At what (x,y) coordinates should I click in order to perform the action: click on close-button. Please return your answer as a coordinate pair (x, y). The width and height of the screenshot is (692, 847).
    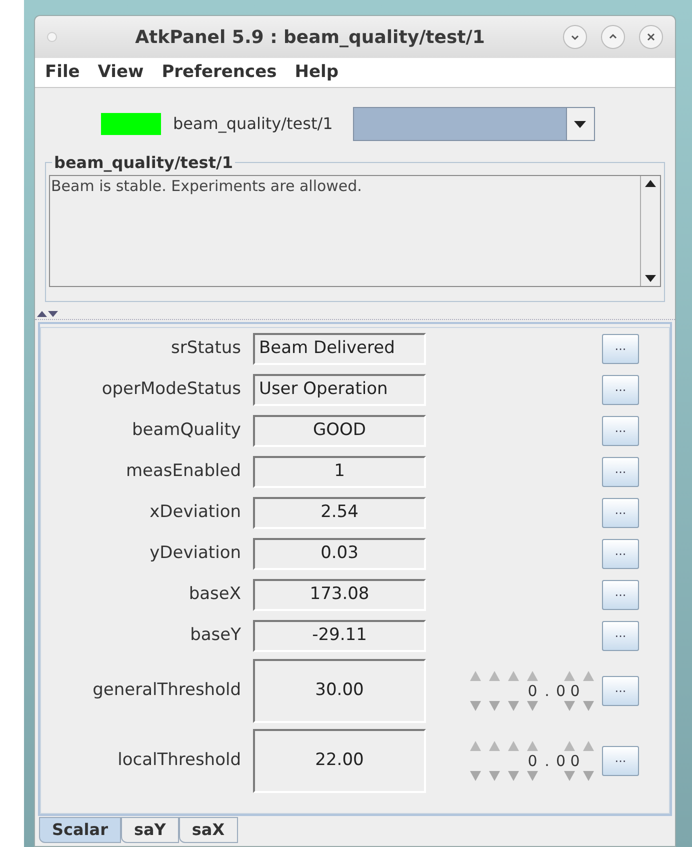
    Looking at the image, I should click on (651, 37).